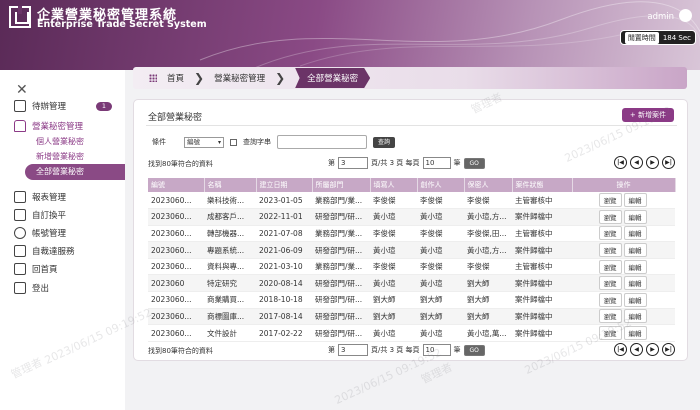 The image size is (700, 410). Describe the element at coordinates (284, 185) in the screenshot. I see `col-header-date: 建立日期` at that location.